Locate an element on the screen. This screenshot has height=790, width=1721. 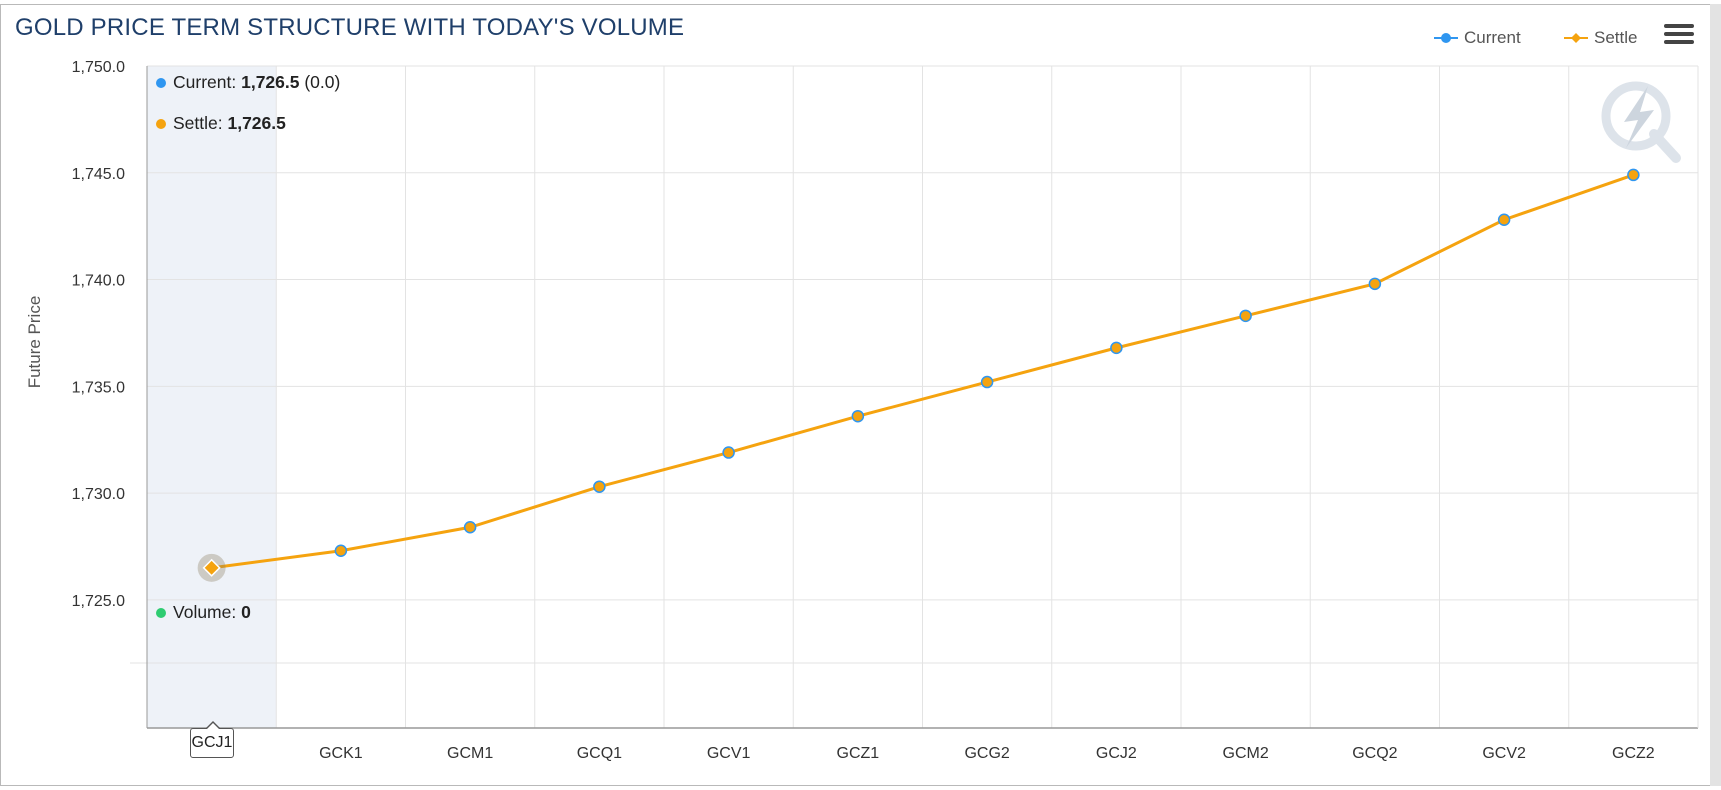
lightning-q-logo is located at coordinates (1641, 122).